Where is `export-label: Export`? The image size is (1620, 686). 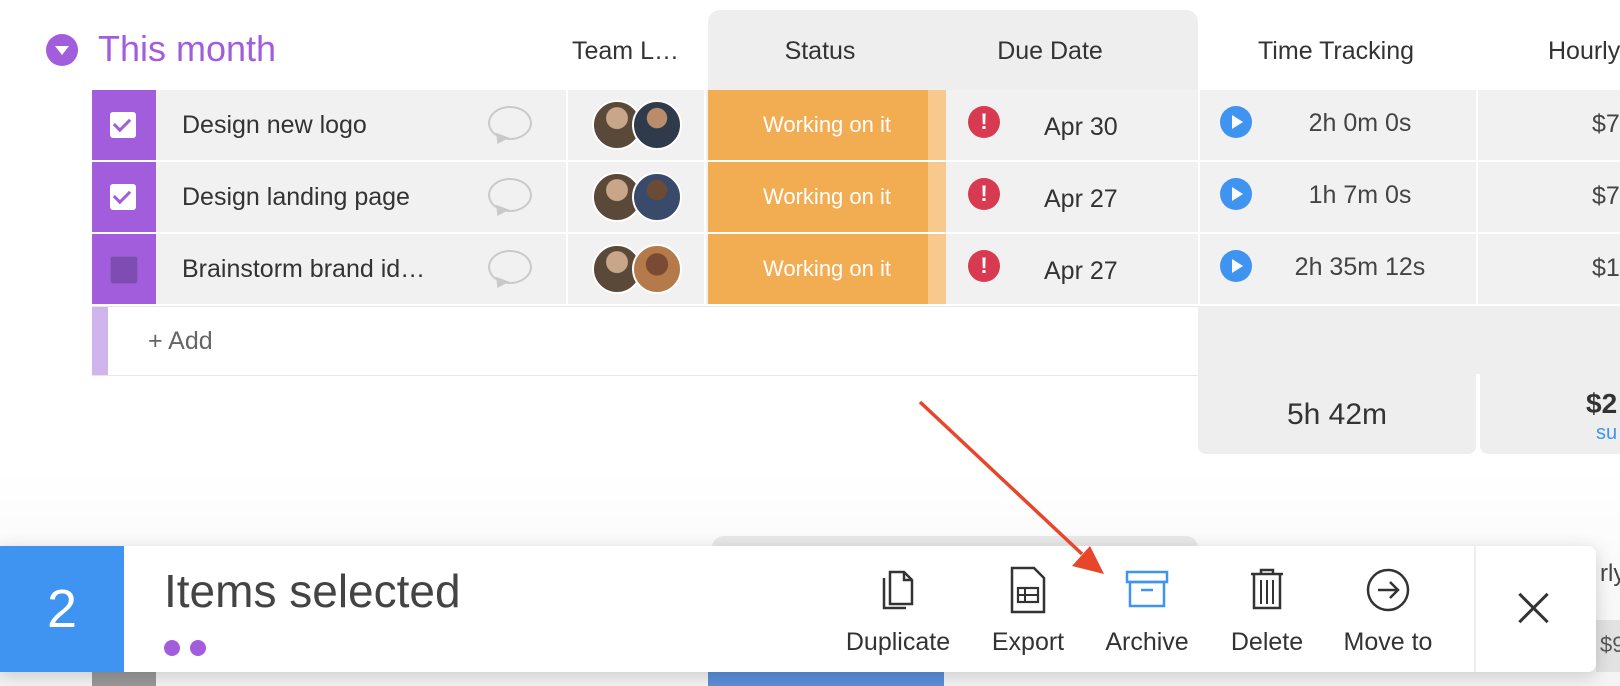 export-label: Export is located at coordinates (1028, 642).